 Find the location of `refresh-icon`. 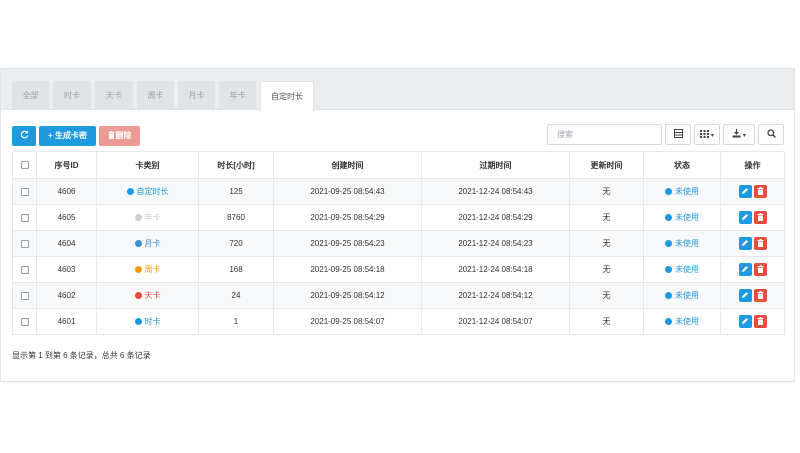

refresh-icon is located at coordinates (24, 134).